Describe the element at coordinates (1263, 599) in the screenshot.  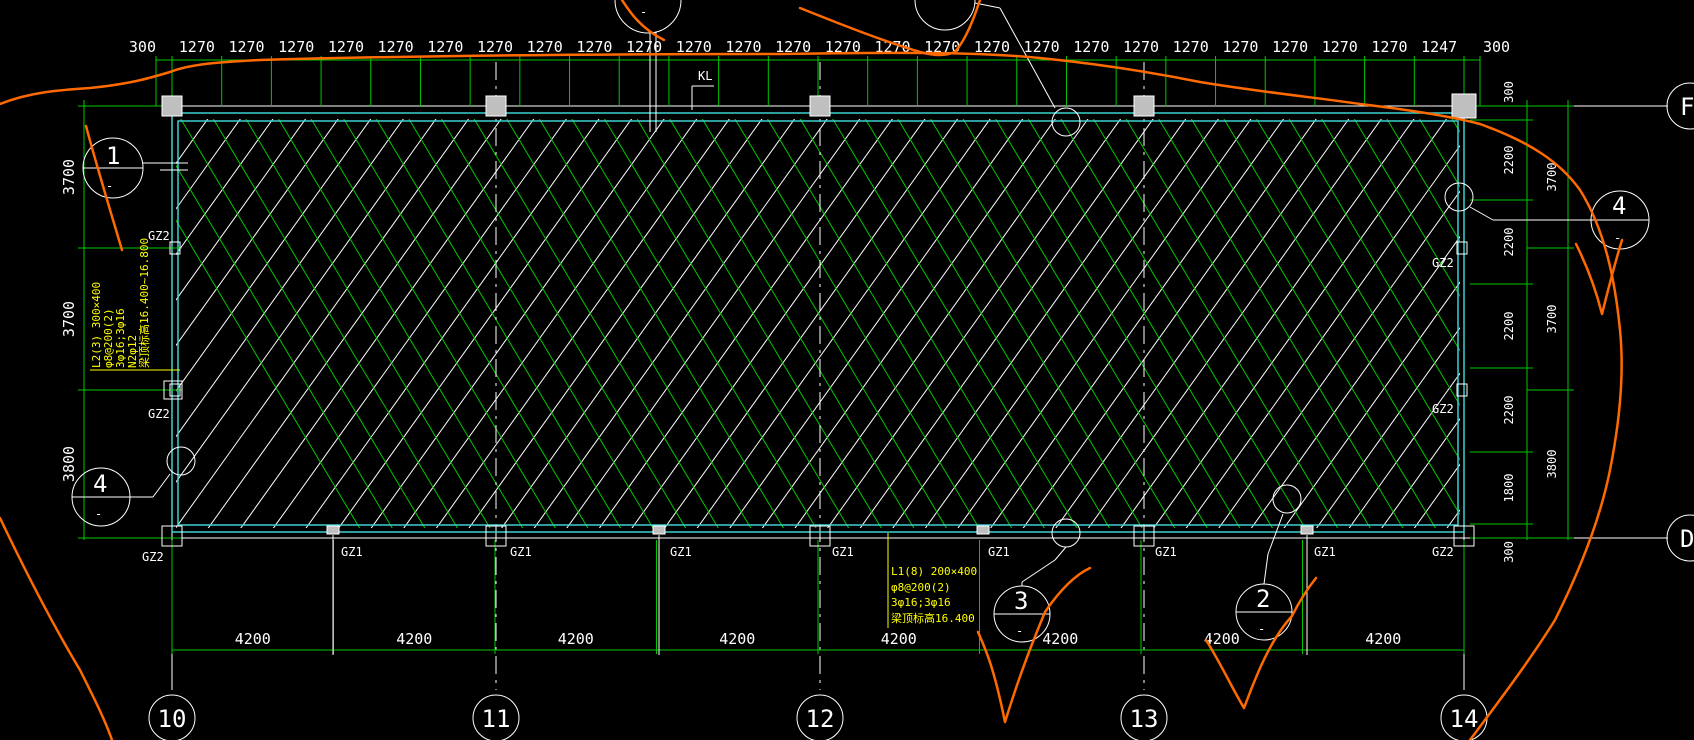
I see `section-number: 2` at that location.